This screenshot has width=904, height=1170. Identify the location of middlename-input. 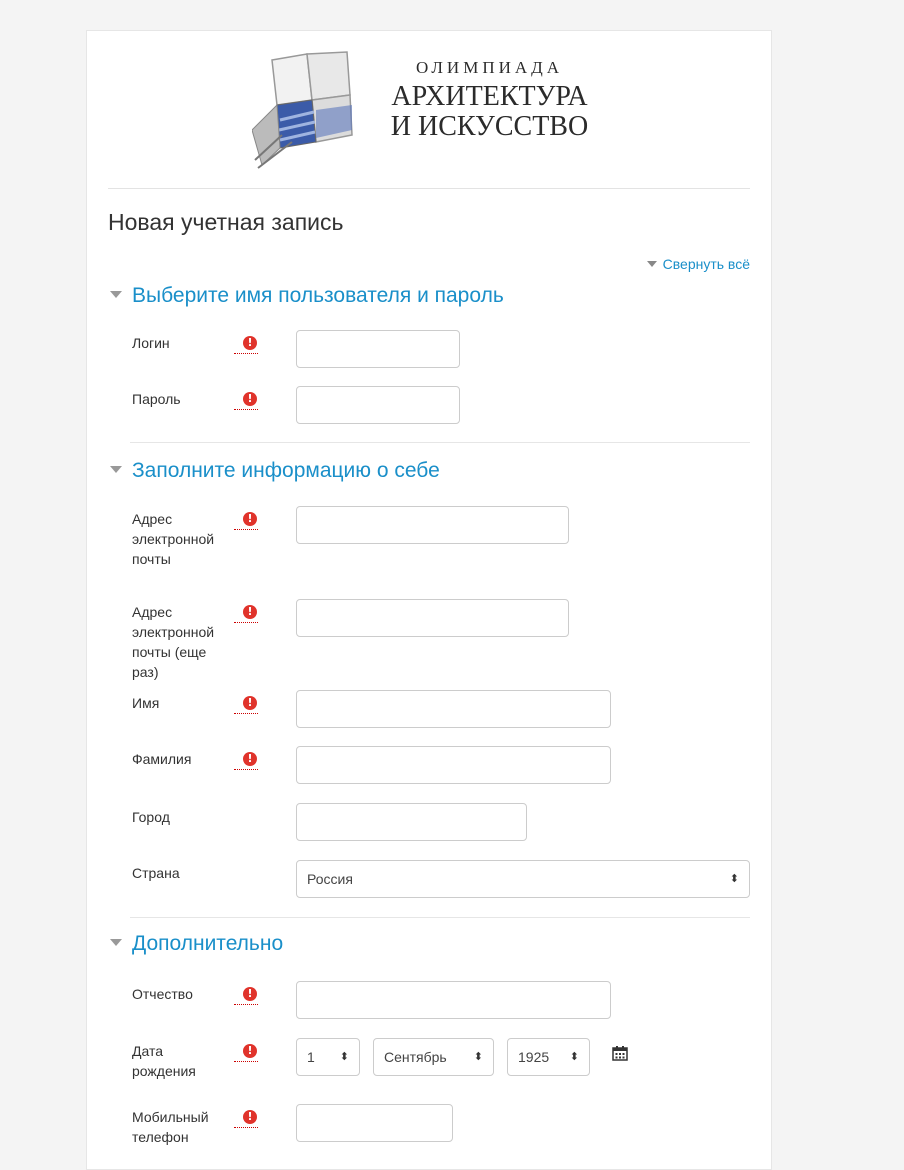
(453, 1000).